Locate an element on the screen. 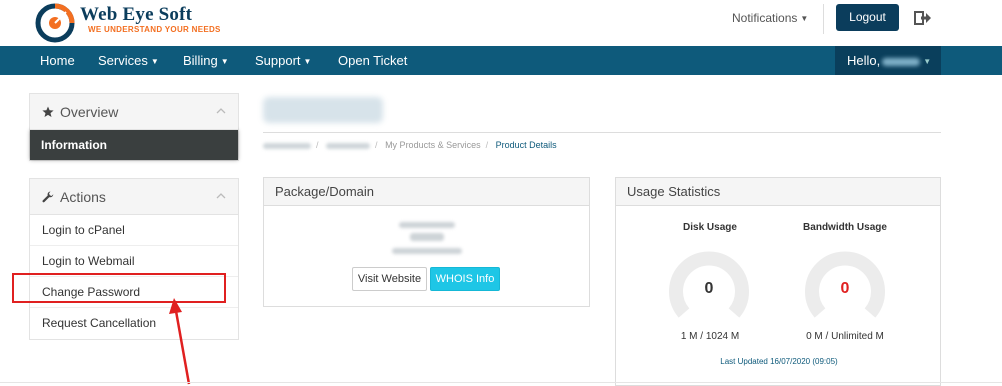 The image size is (1002, 386). overview-panel: Overview Information is located at coordinates (134, 127).